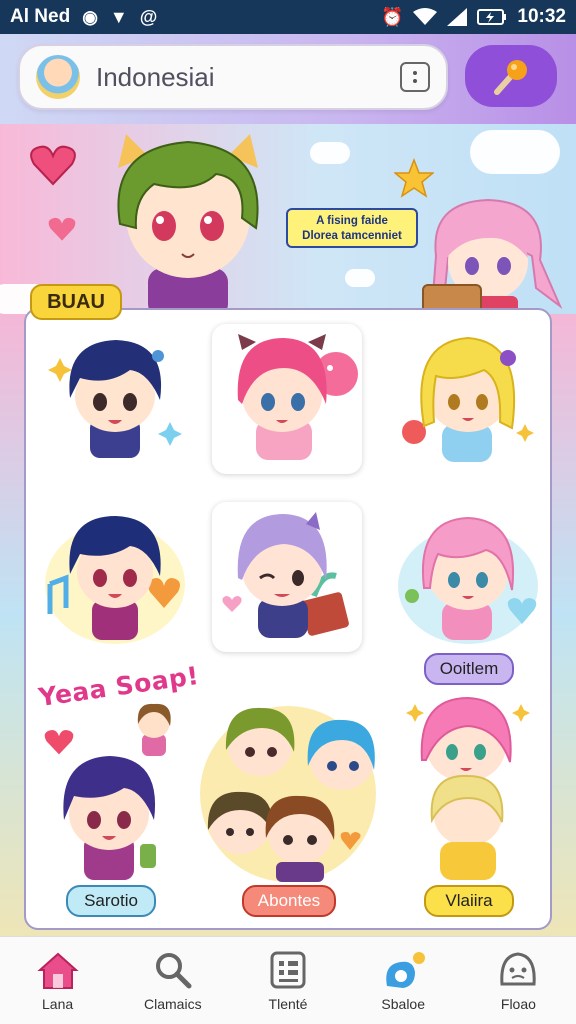 The height and width of the screenshot is (1024, 576). What do you see at coordinates (469, 669) in the screenshot?
I see `chip-top-right: Ooitlem` at bounding box center [469, 669].